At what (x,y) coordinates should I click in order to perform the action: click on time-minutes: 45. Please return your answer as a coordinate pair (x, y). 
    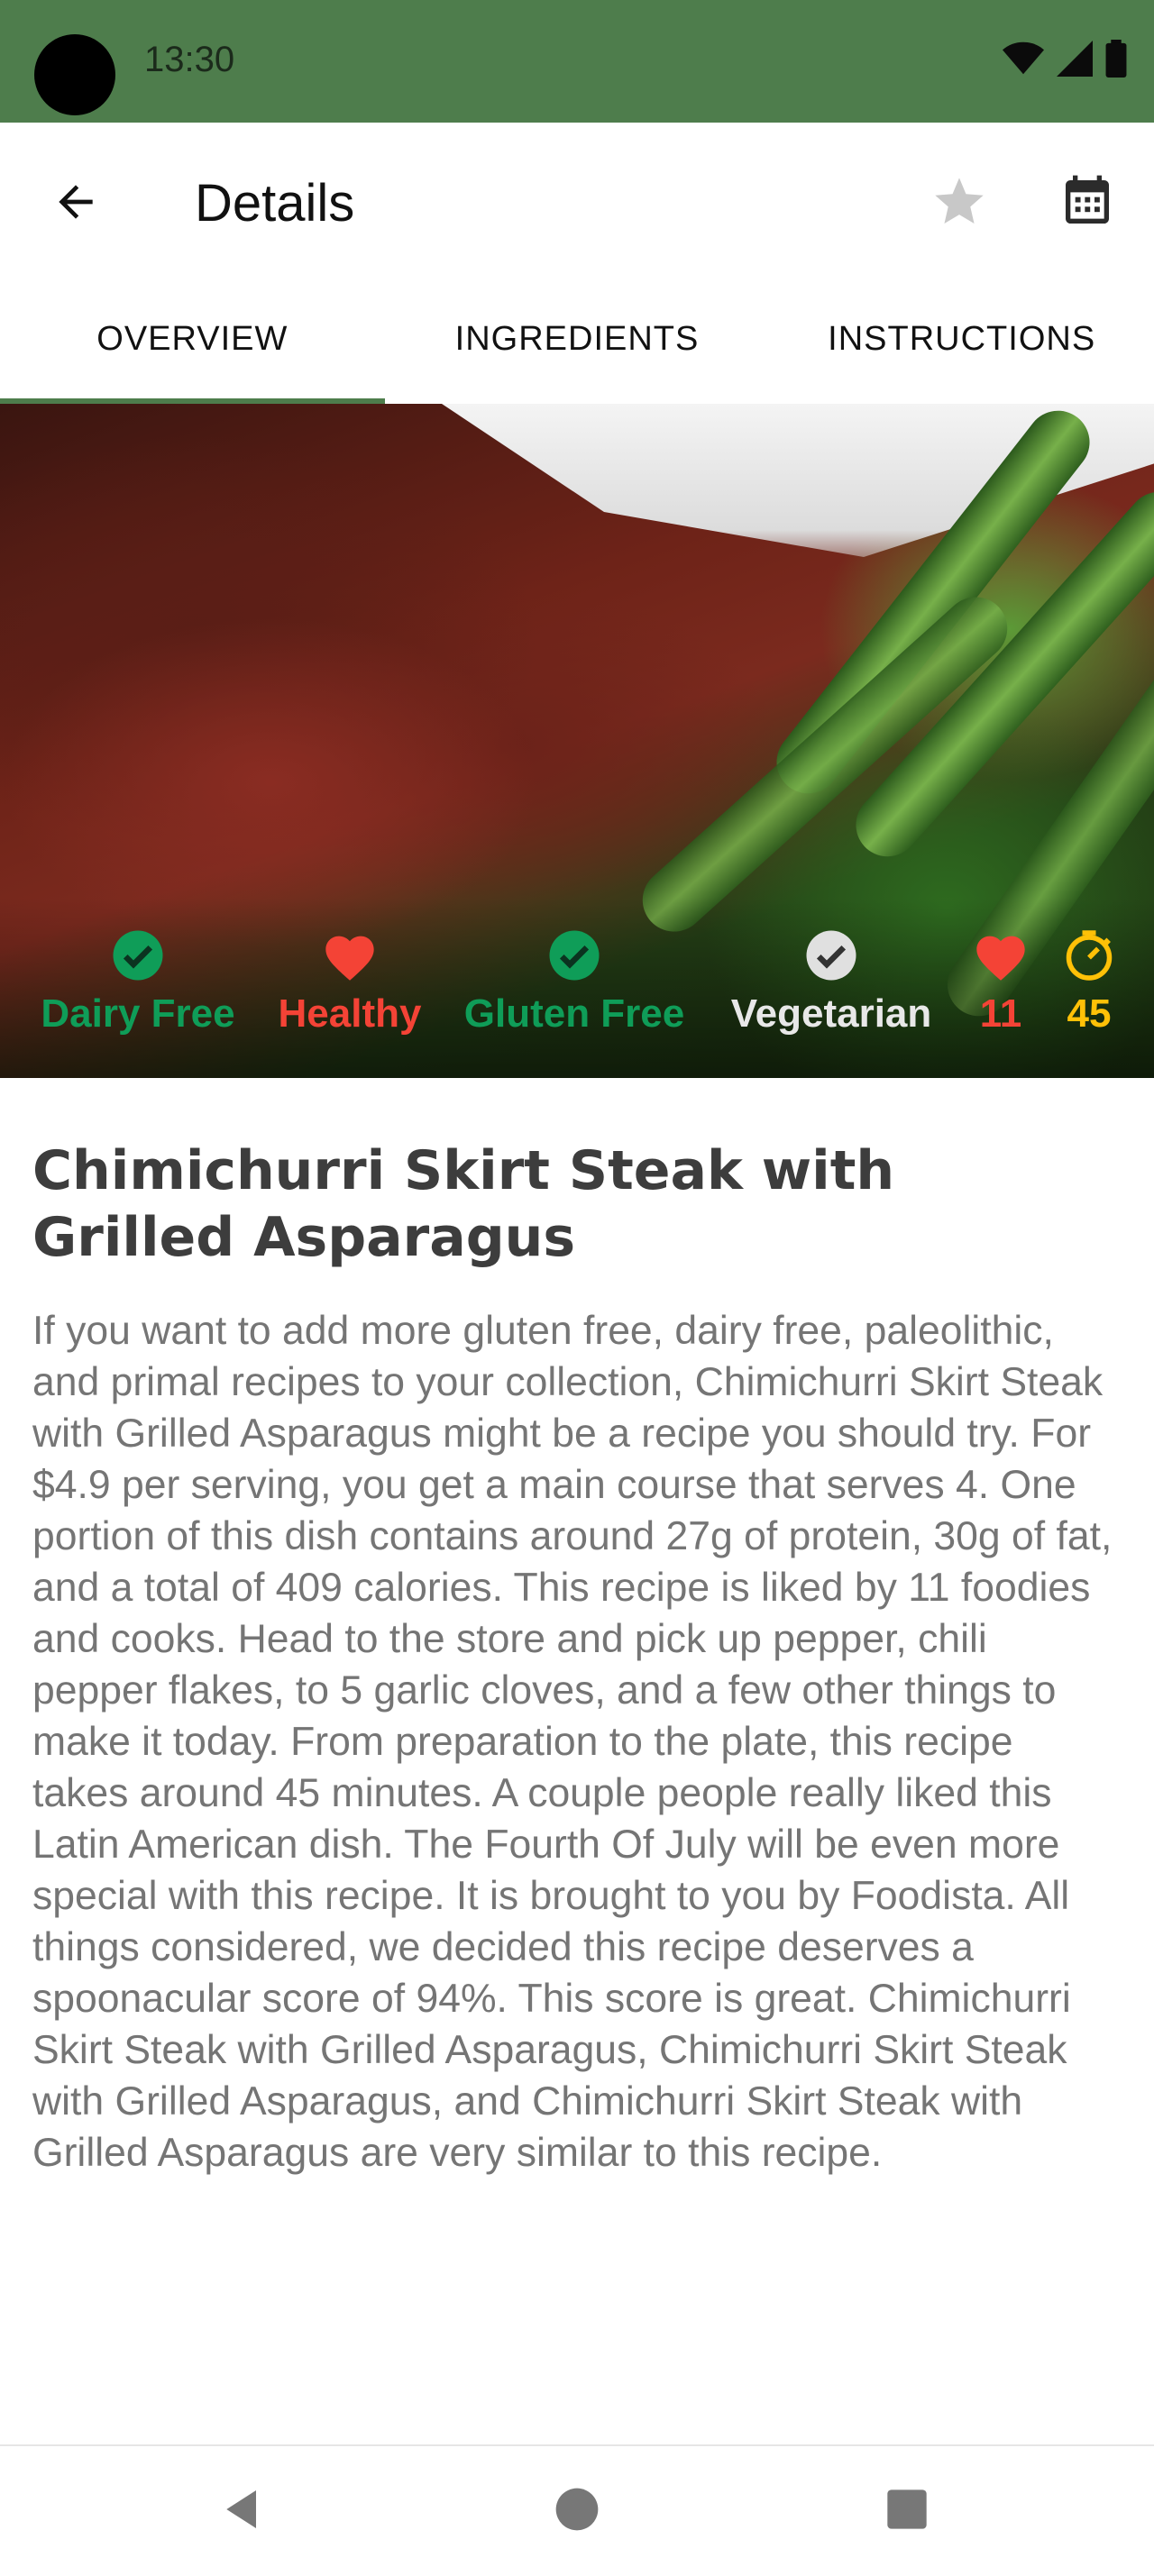
    Looking at the image, I should click on (1089, 1013).